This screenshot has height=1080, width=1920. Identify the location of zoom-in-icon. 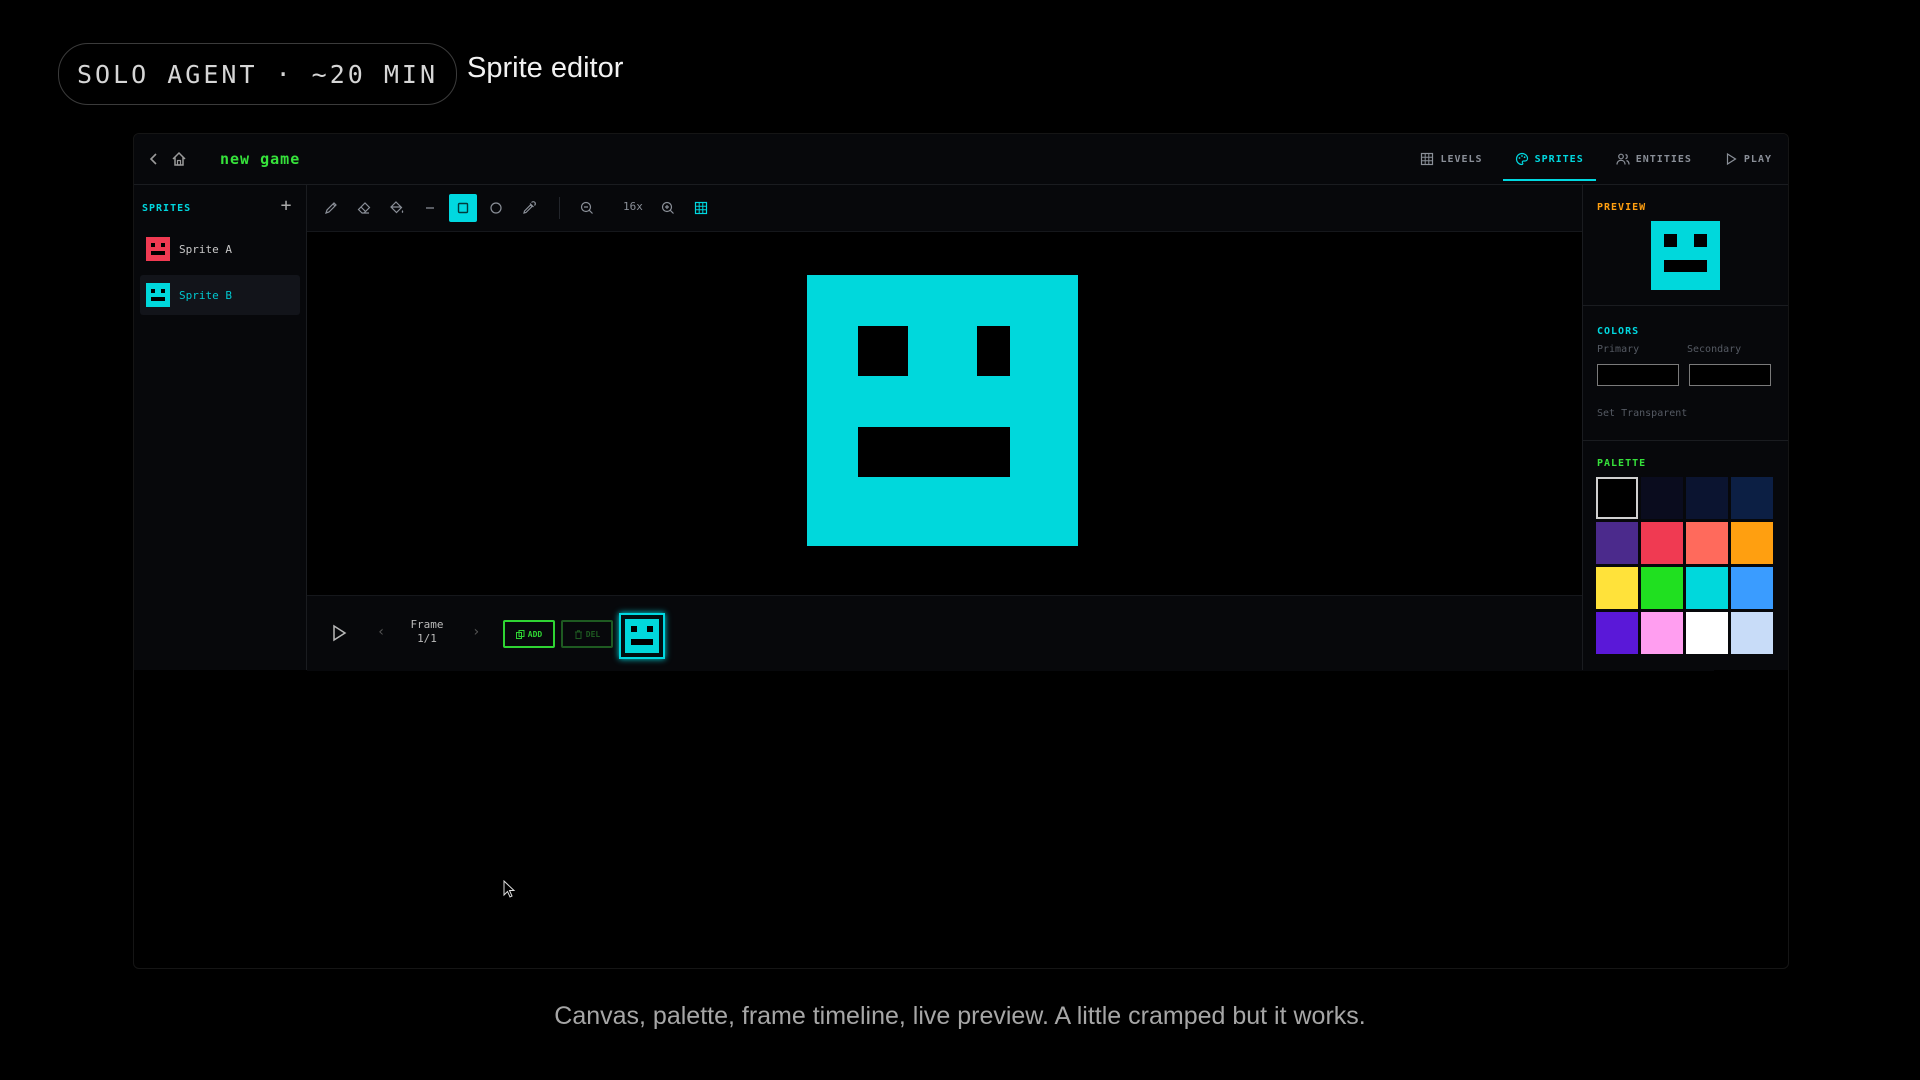
(667, 207).